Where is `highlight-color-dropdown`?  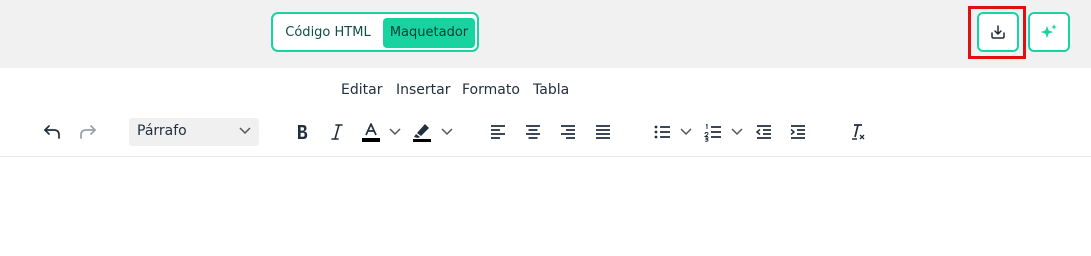
highlight-color-dropdown is located at coordinates (447, 132).